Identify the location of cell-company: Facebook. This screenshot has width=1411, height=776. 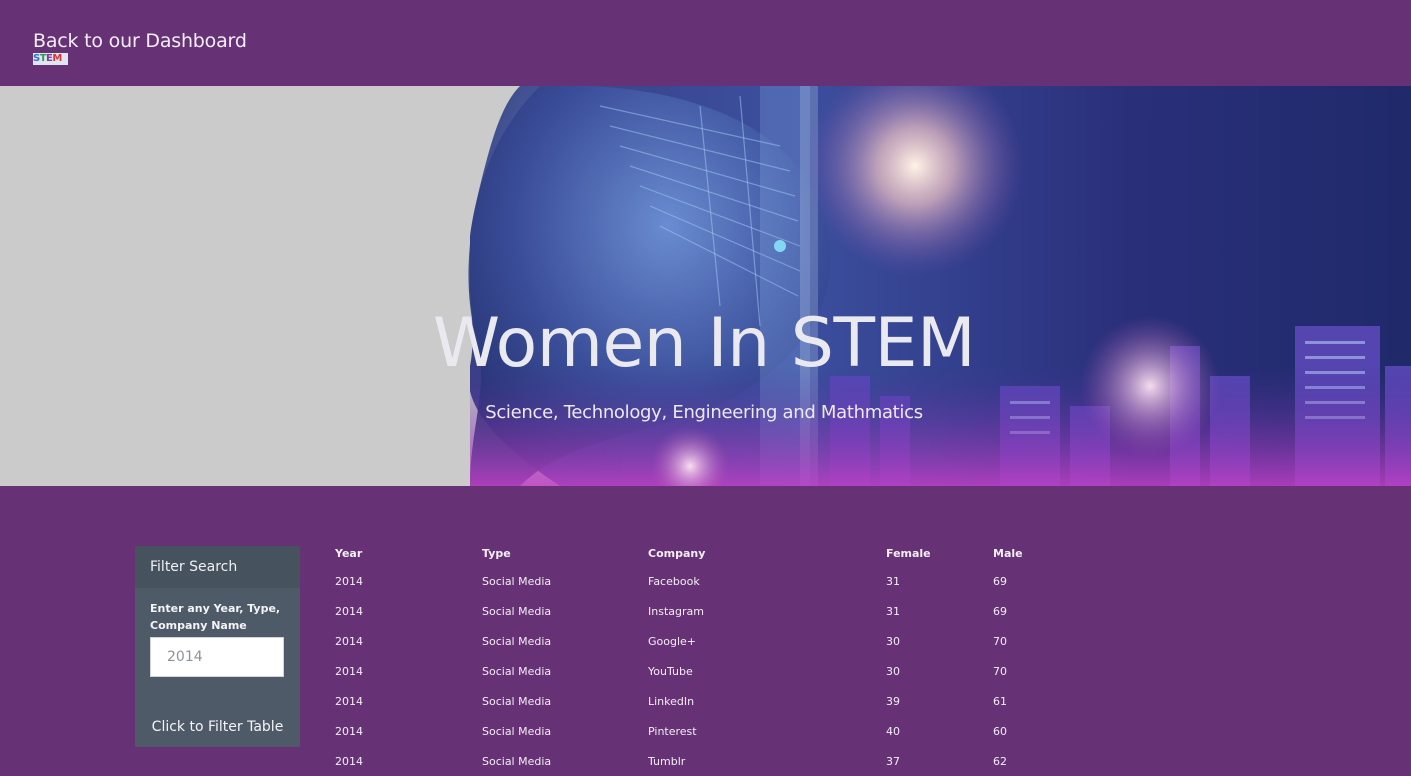
(674, 581).